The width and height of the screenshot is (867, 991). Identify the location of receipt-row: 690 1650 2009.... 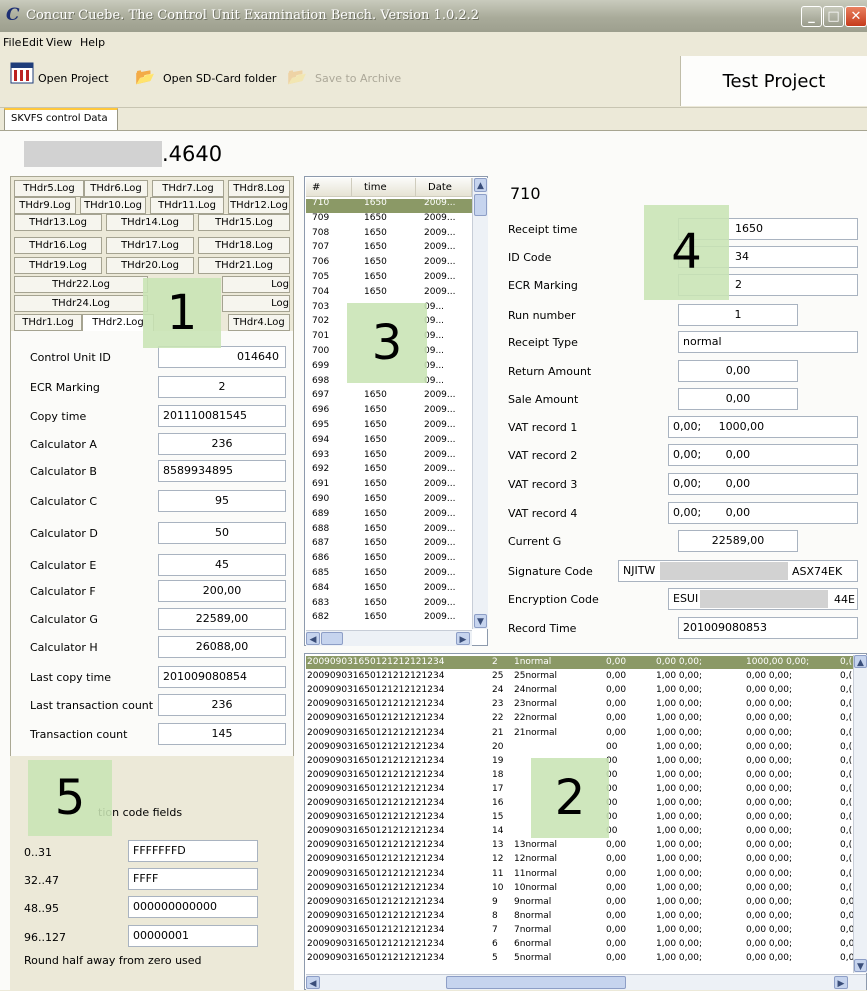
(389, 501).